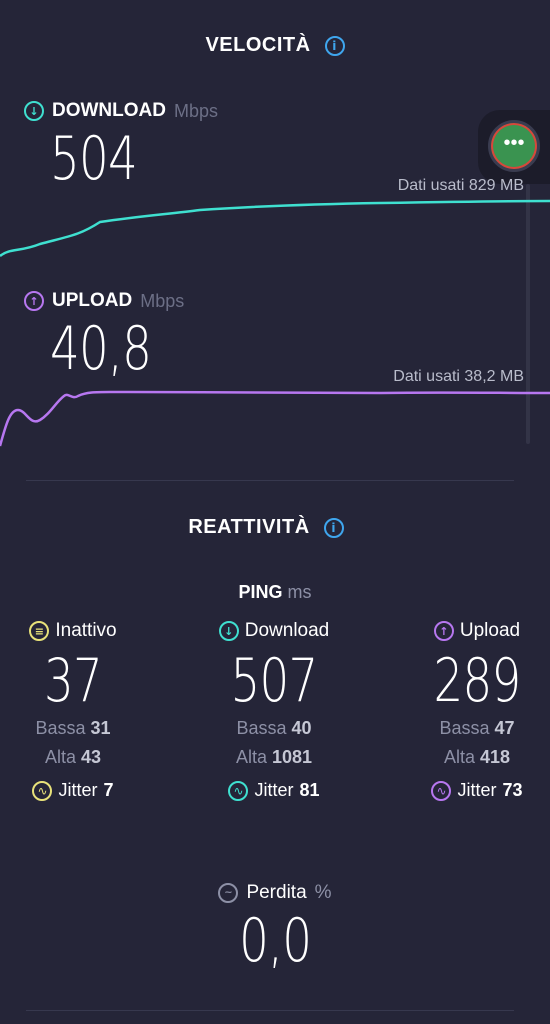 The height and width of the screenshot is (1024, 550). I want to click on ping-upload-header: ↑ Upload, so click(477, 631).